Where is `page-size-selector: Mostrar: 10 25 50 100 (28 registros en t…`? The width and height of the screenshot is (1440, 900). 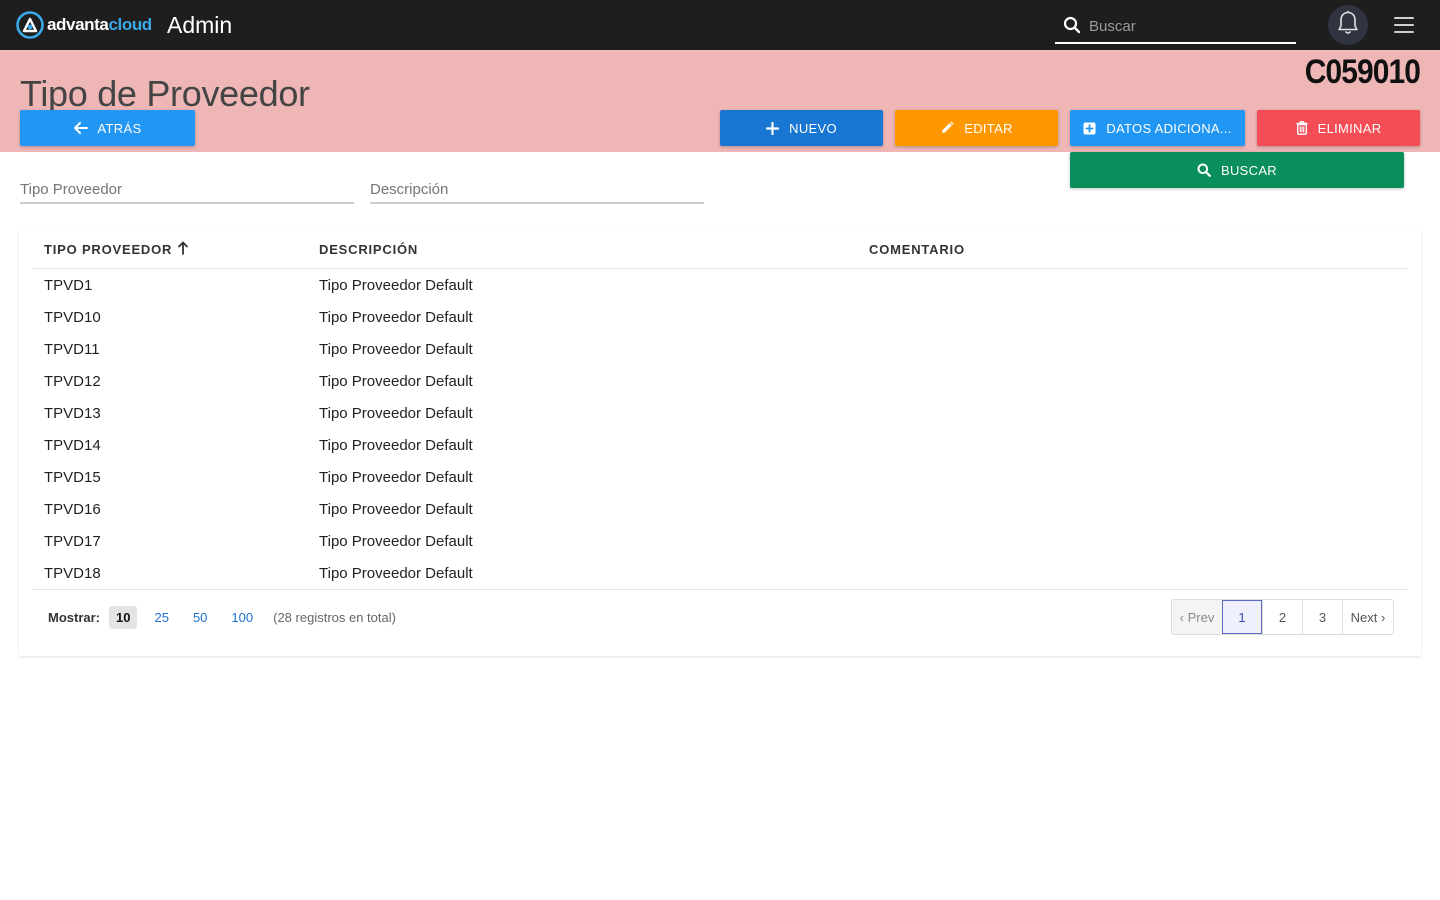
page-size-selector: Mostrar: 10 25 50 100 (28 registros en t… is located at coordinates (222, 617).